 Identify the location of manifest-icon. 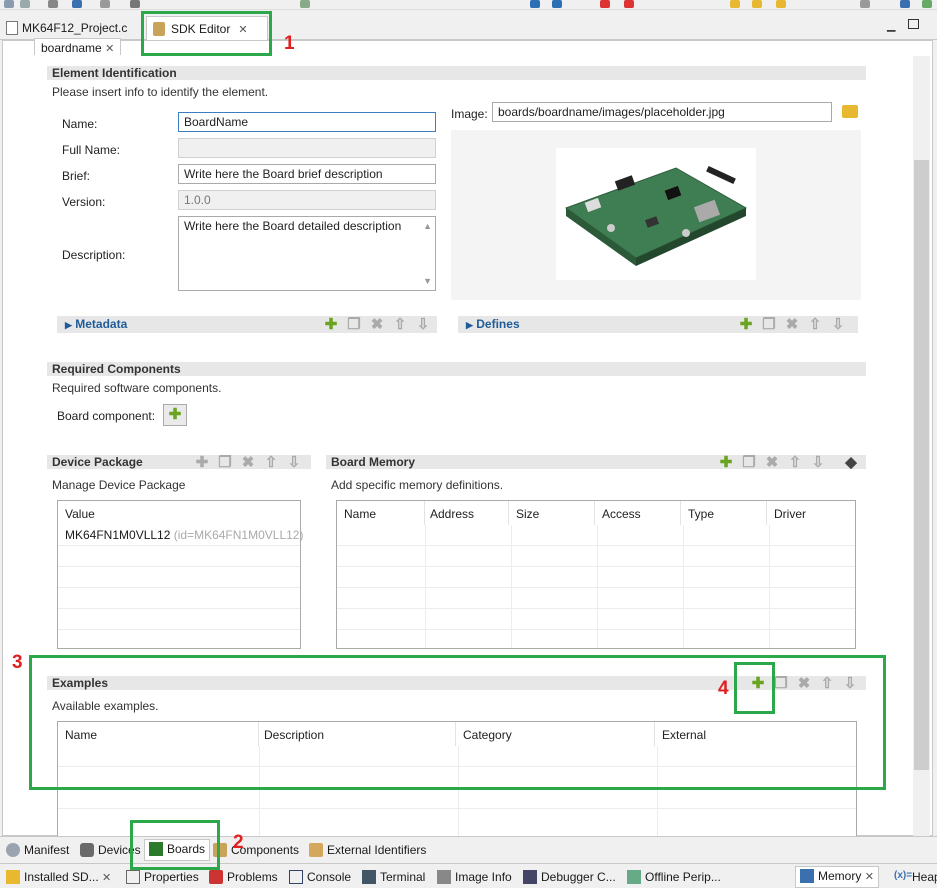
(13, 850).